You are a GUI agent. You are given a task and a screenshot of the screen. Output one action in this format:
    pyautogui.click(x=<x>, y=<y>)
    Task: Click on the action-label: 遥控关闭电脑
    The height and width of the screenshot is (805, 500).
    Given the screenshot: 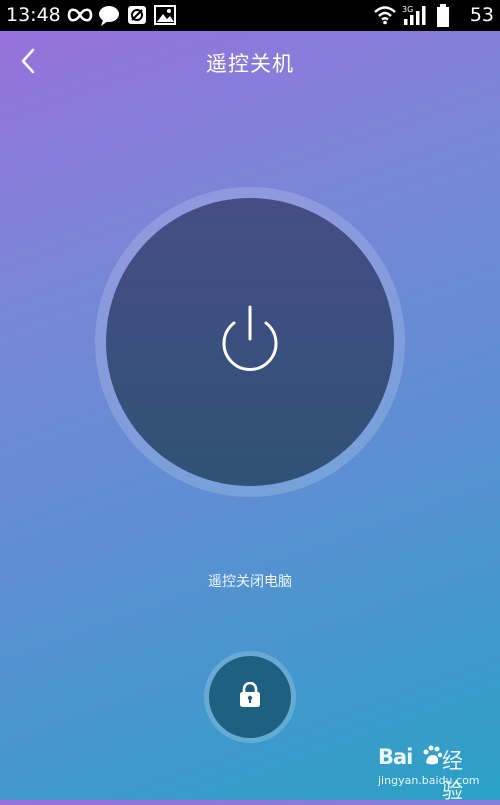 What is the action you would take?
    pyautogui.click(x=250, y=582)
    